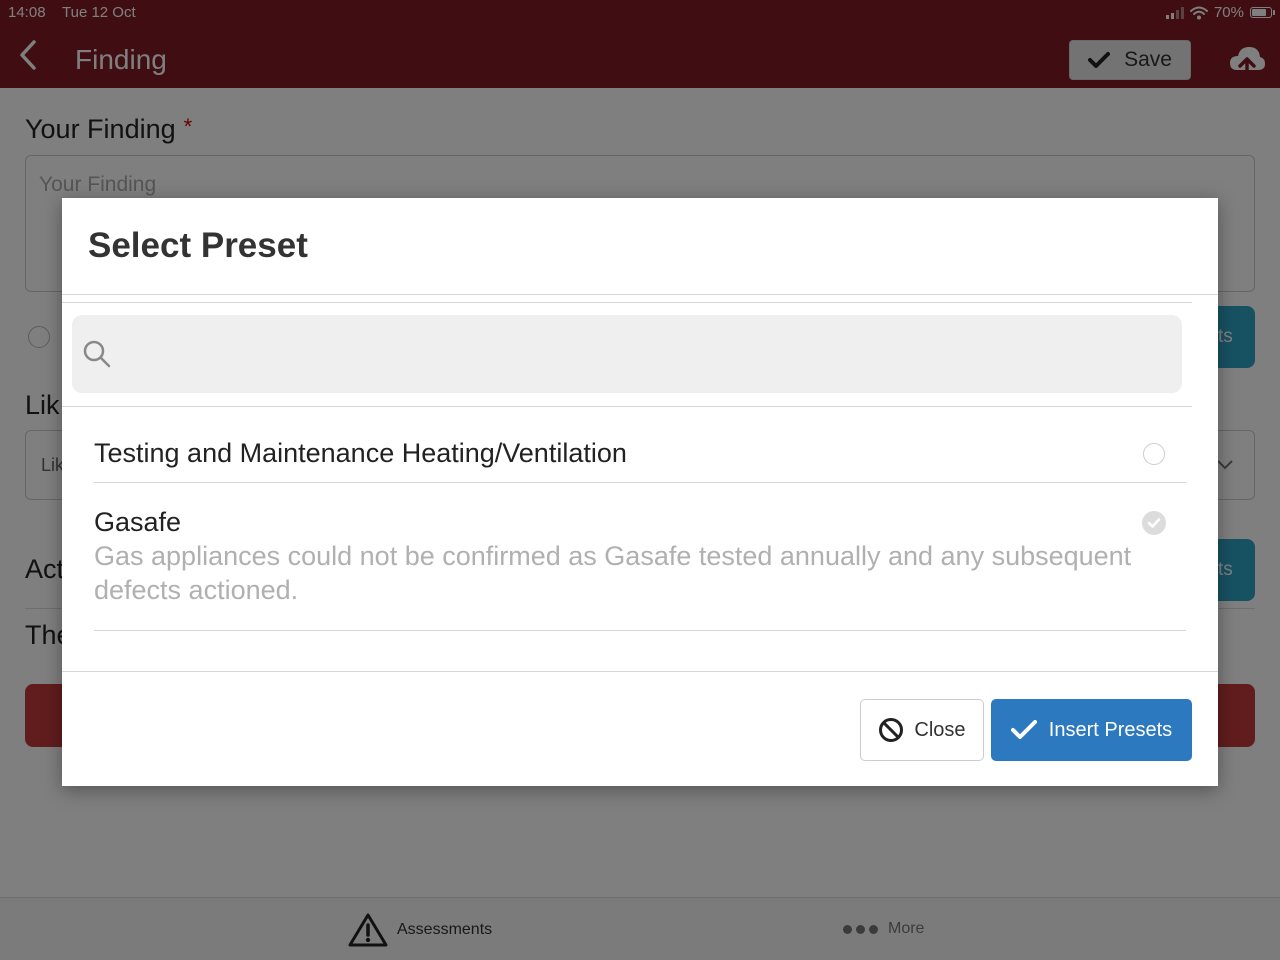 The width and height of the screenshot is (1280, 960). What do you see at coordinates (940, 729) in the screenshot?
I see `close-button-label: Close` at bounding box center [940, 729].